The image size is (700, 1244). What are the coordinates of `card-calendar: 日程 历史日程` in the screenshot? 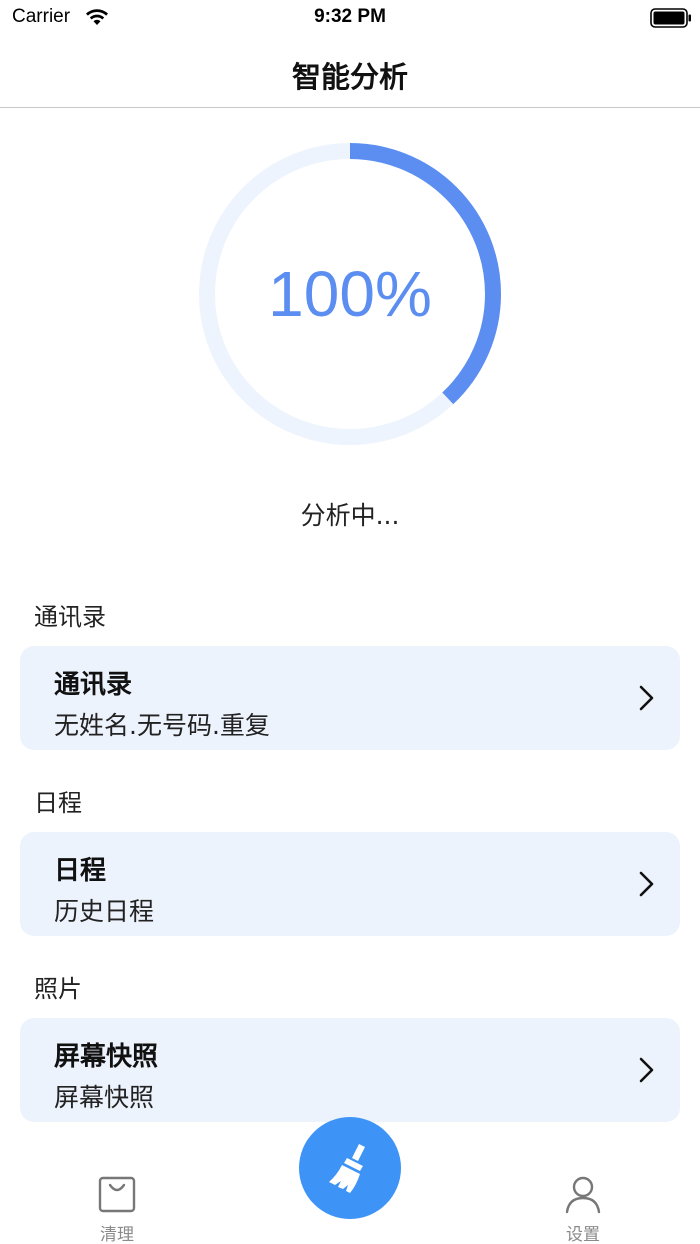 It's located at (350, 884).